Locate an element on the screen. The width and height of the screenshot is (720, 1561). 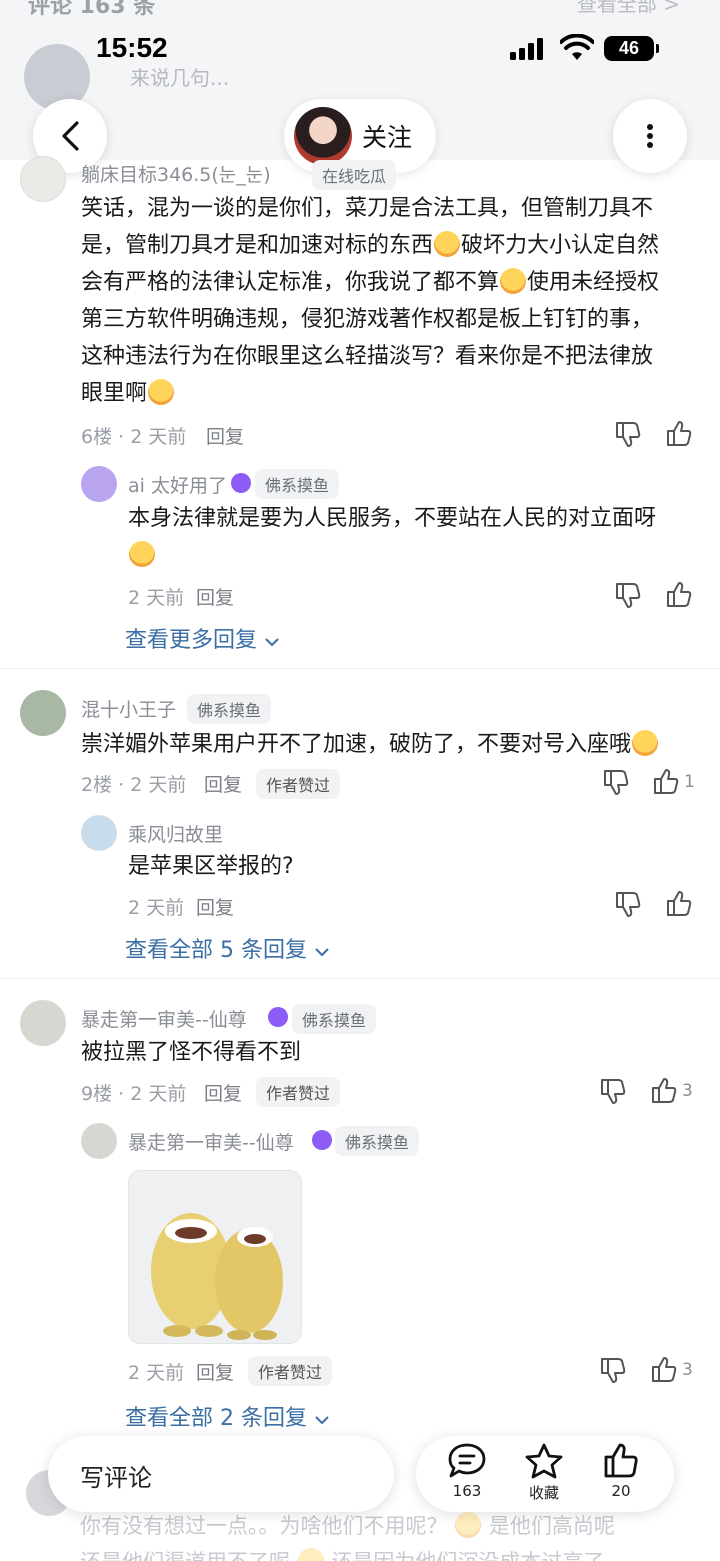
laughing-characters-image is located at coordinates (215, 1257).